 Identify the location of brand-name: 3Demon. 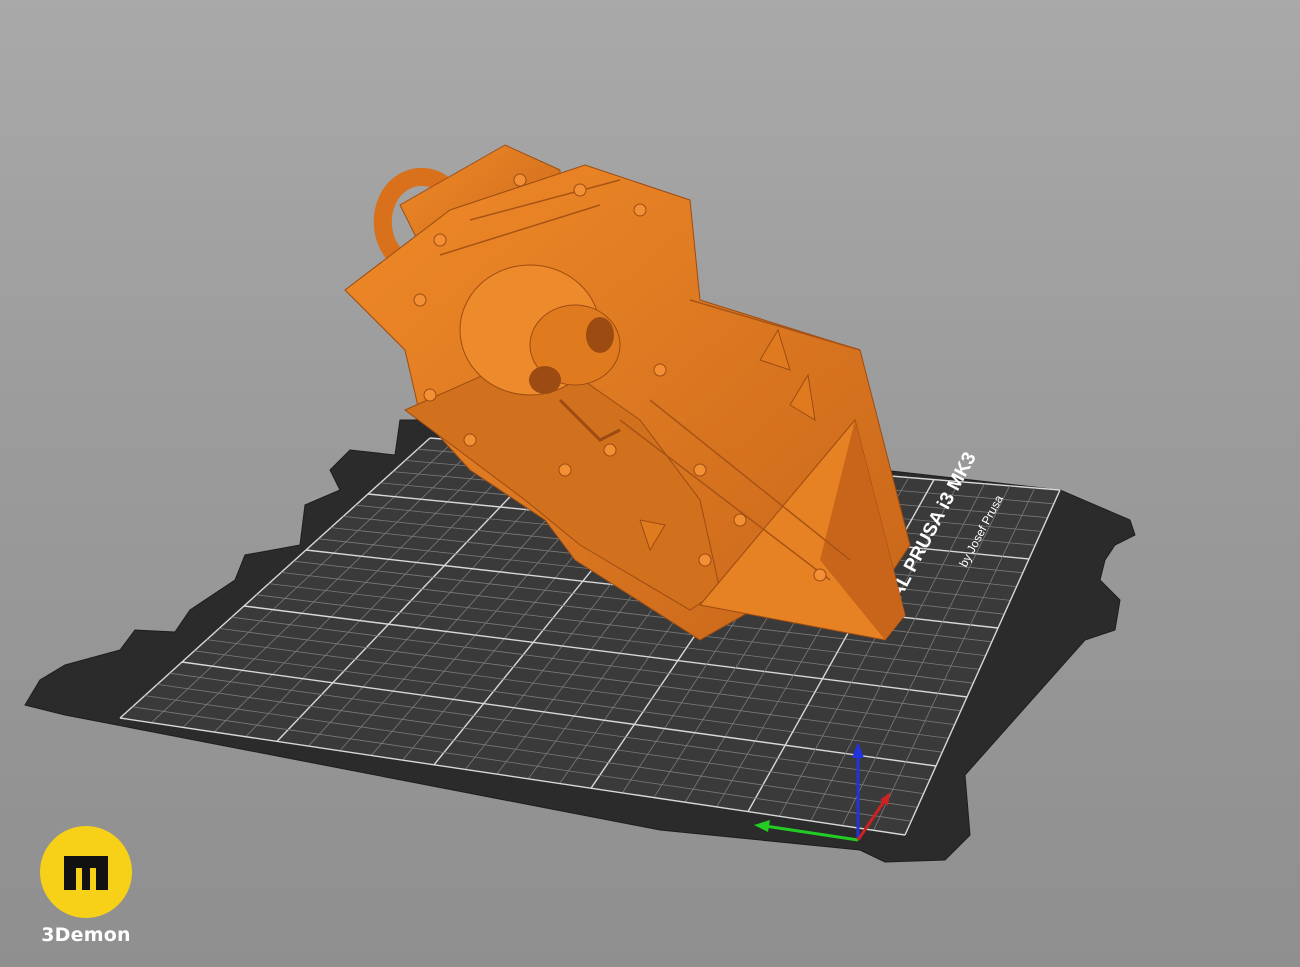
(86, 935).